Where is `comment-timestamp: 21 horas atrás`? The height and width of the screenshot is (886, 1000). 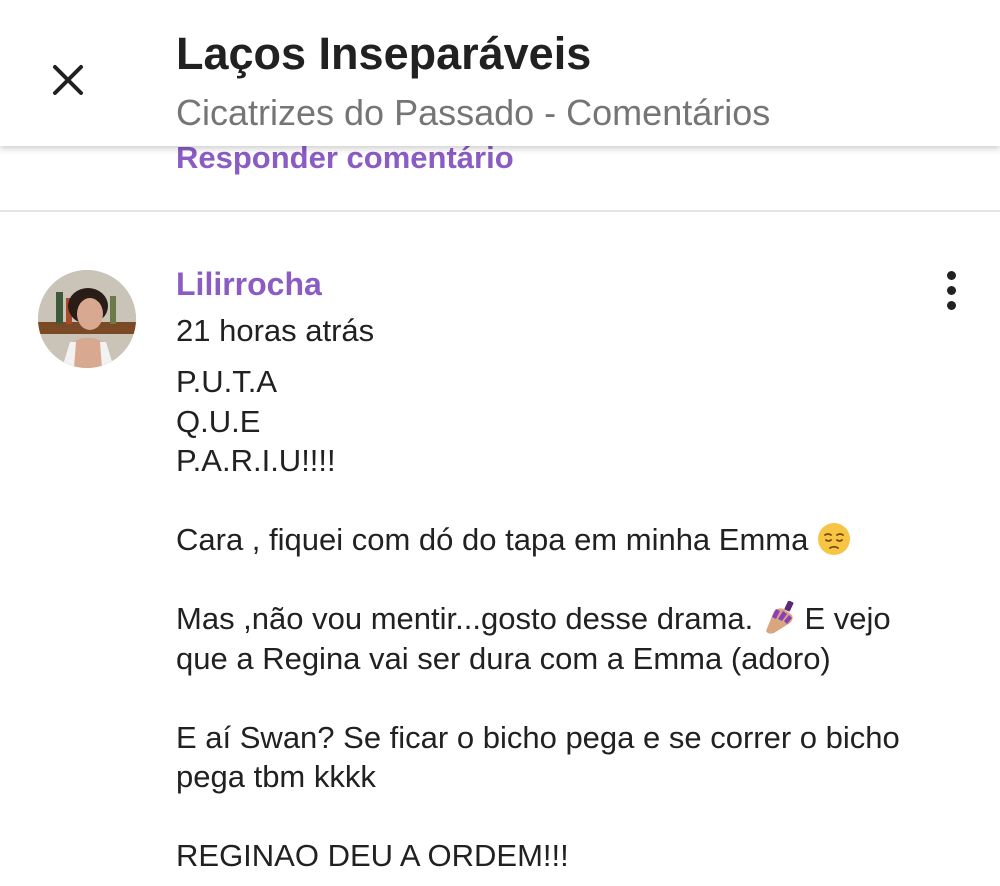 comment-timestamp: 21 horas atrás is located at coordinates (275, 330).